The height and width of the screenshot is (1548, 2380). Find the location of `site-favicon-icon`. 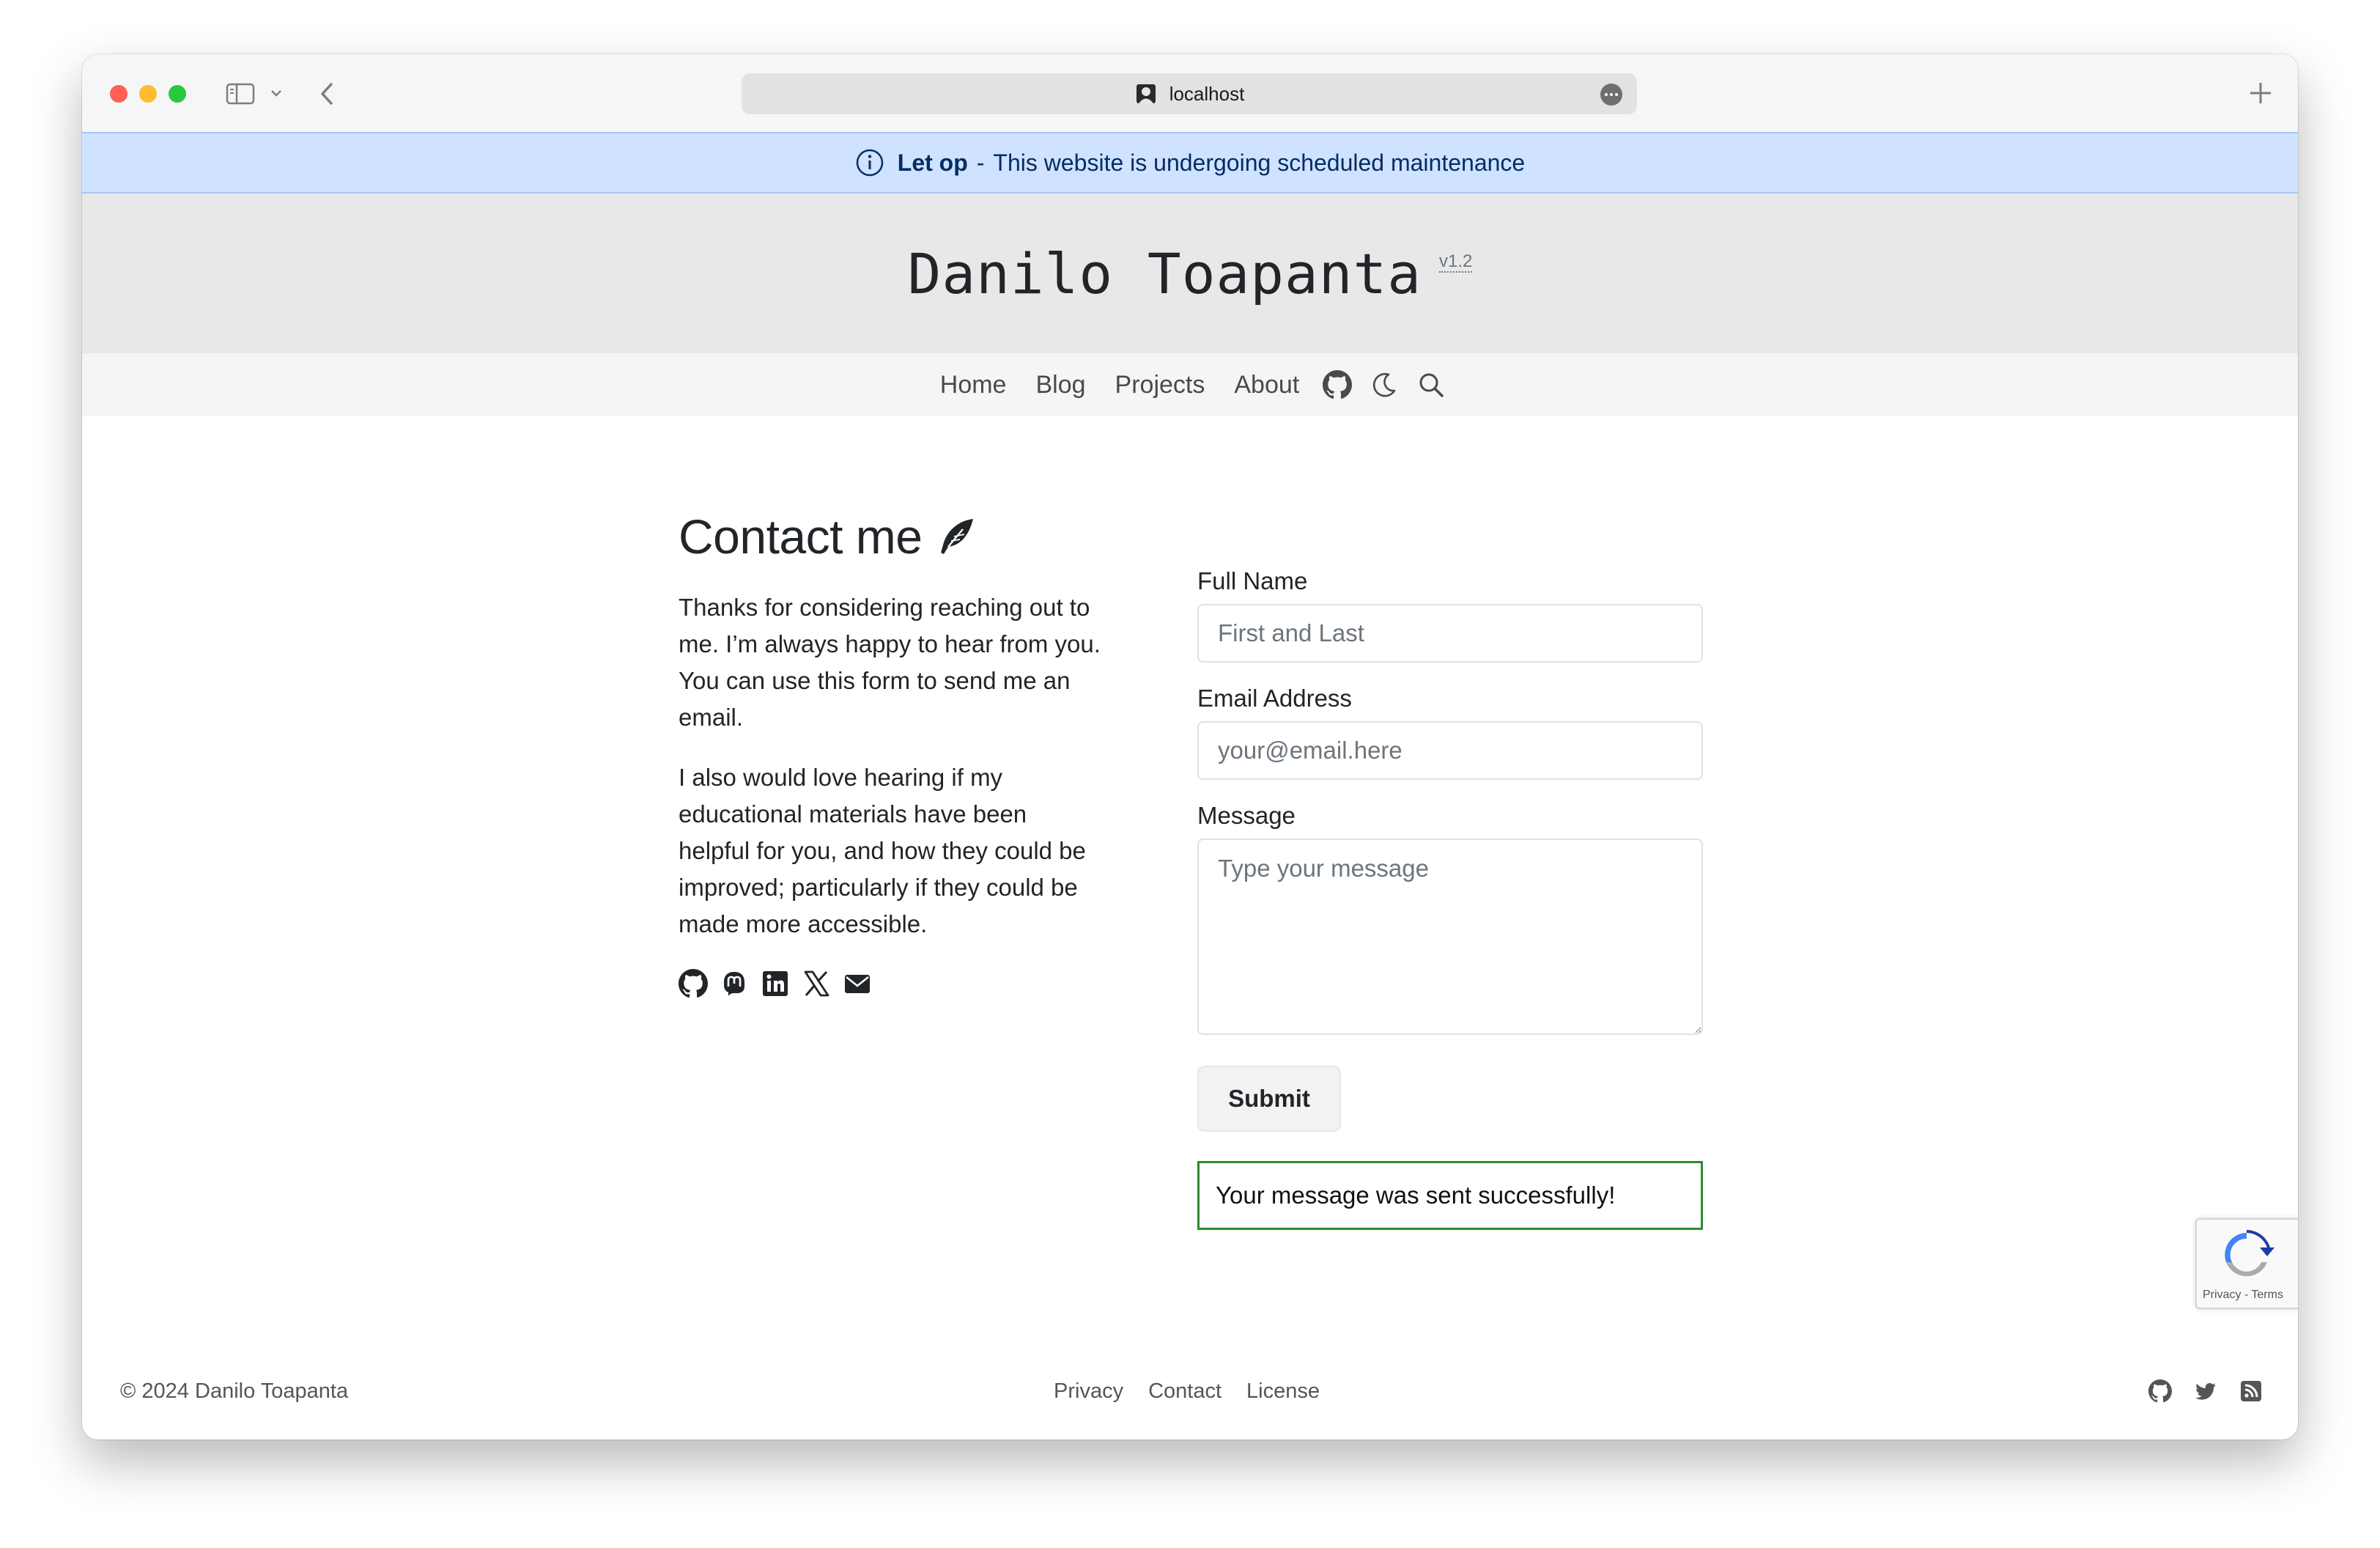

site-favicon-icon is located at coordinates (1146, 93).